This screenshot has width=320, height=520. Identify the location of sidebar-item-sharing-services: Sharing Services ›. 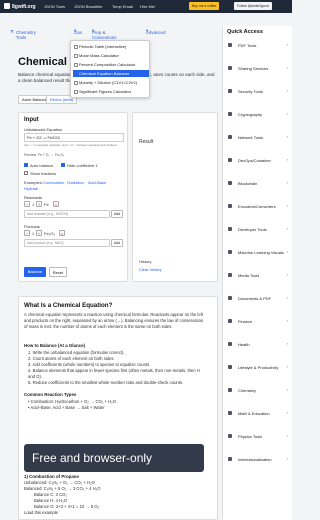
(258, 68).